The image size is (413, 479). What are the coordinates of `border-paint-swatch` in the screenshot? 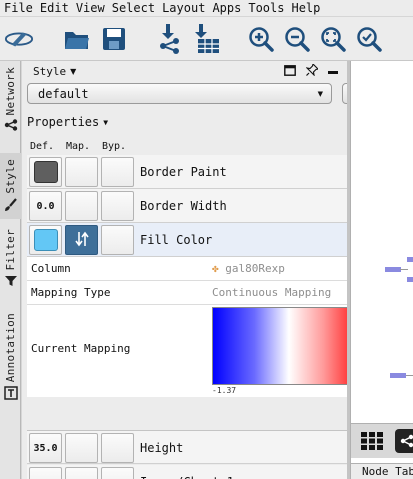 It's located at (45, 172).